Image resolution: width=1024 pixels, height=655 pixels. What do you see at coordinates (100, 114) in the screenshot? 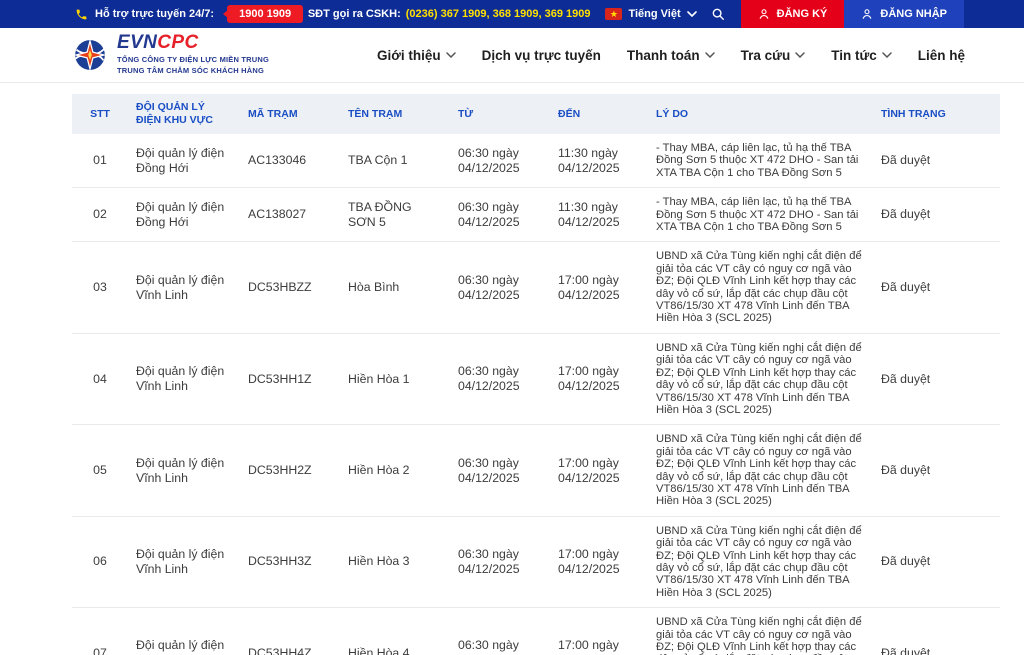
I see `col-header-stt: STT` at bounding box center [100, 114].